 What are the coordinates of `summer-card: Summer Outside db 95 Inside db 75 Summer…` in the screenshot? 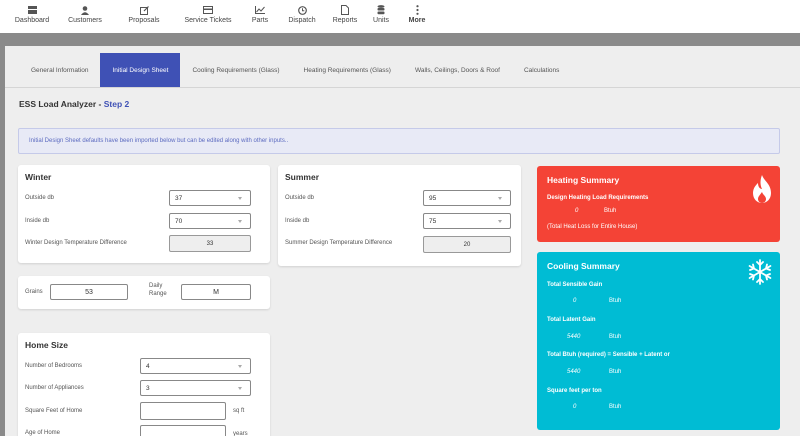 It's located at (399, 215).